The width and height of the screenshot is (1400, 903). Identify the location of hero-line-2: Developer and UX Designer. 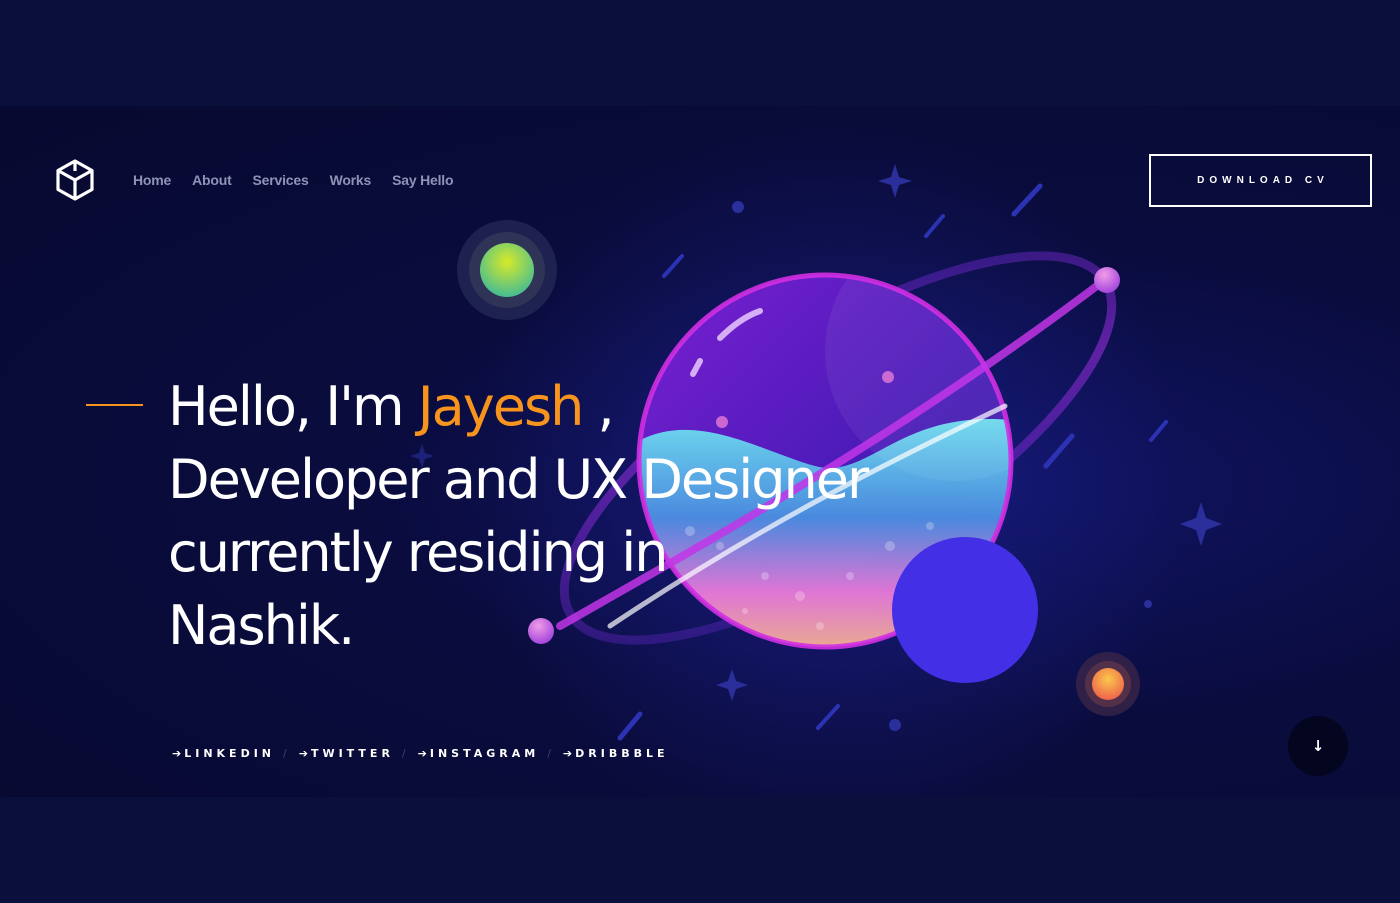
(518, 479).